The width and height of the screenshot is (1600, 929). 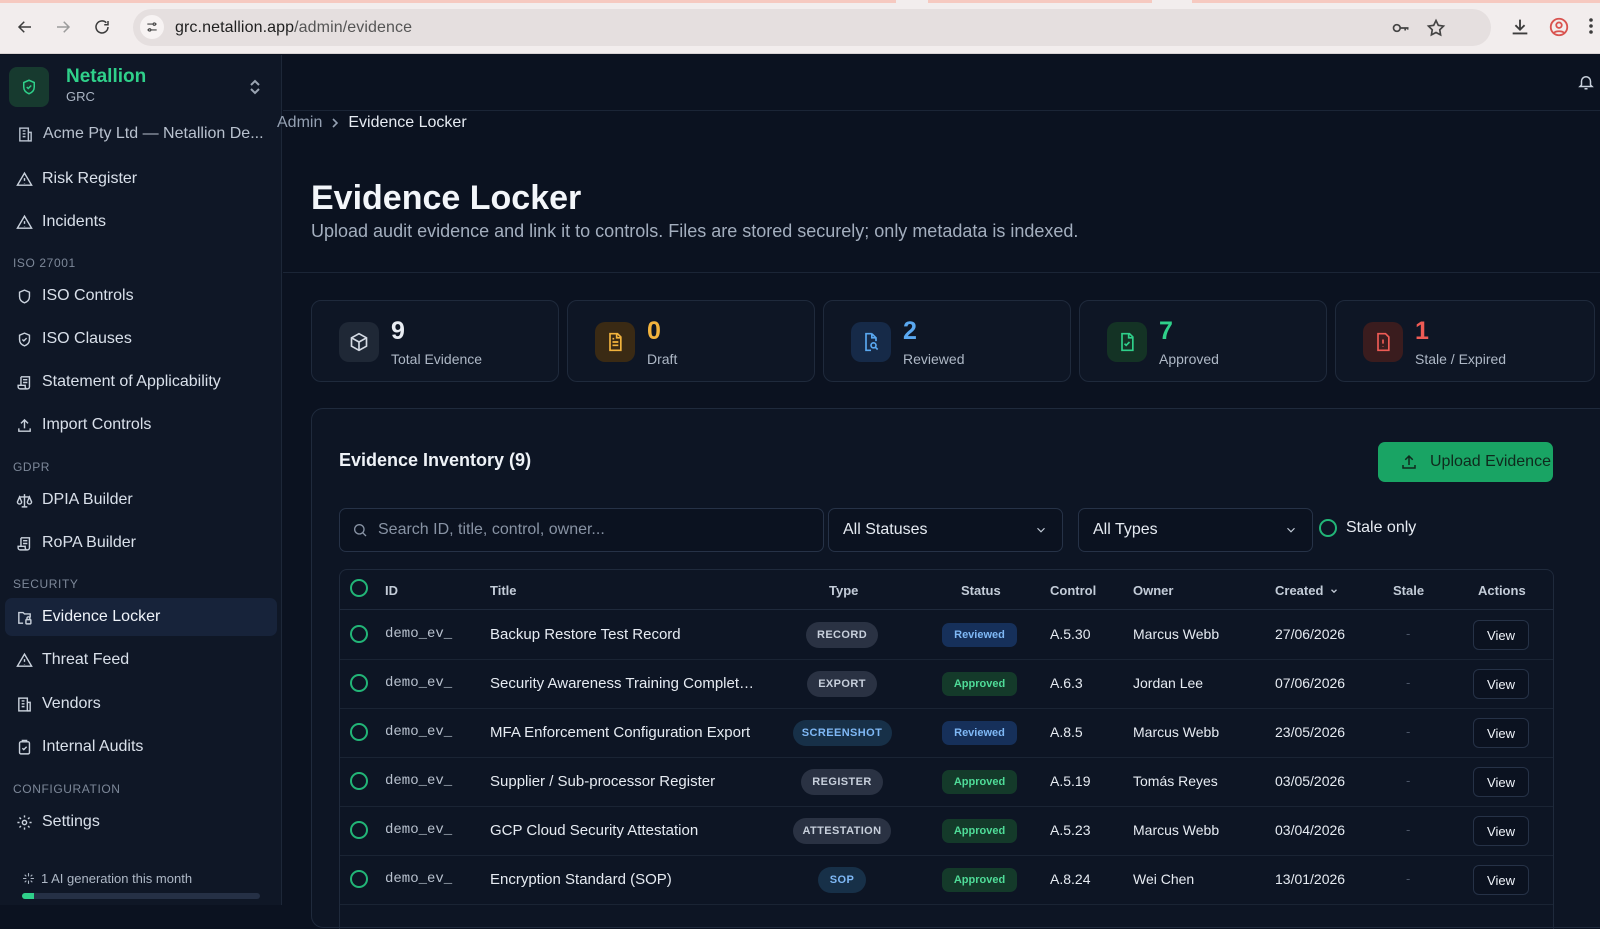 I want to click on stat-label: Total Evidence, so click(x=437, y=359).